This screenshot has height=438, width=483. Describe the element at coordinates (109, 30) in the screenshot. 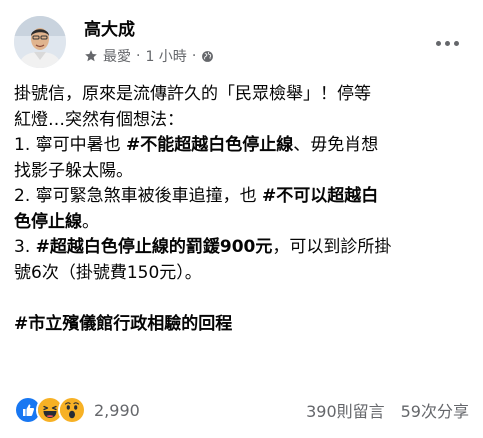

I see `post-author-name: 高大成` at that location.